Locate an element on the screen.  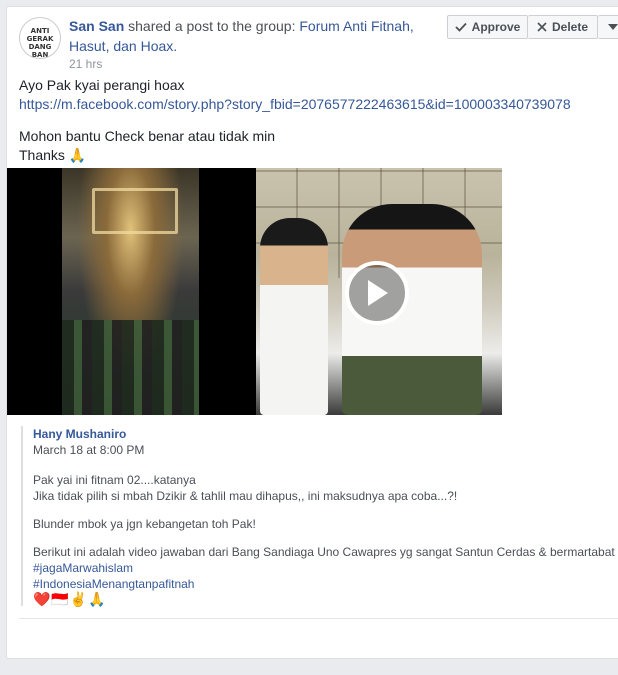
hashtag-indonesiamenang: #IndonesiaMenangtanpafitnah is located at coordinates (113, 584).